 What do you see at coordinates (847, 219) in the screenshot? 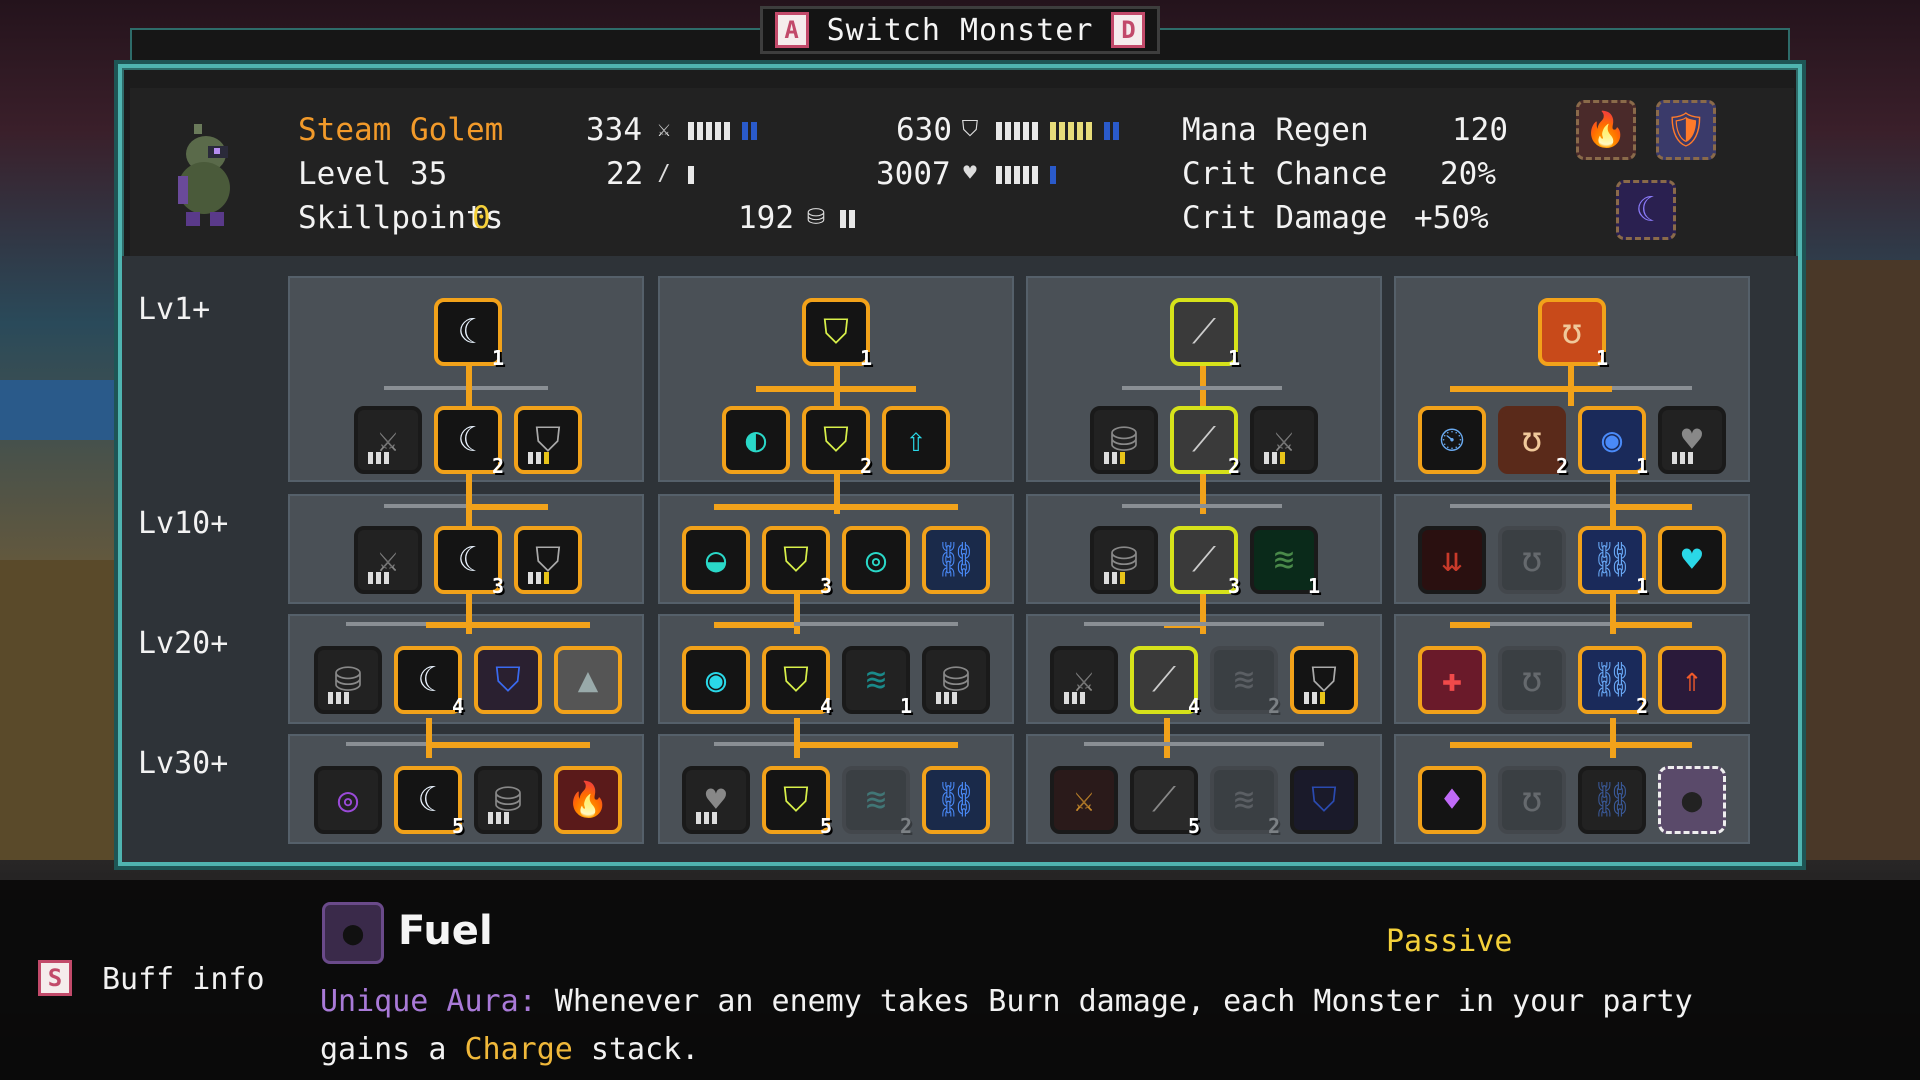
I see `shield-bars` at bounding box center [847, 219].